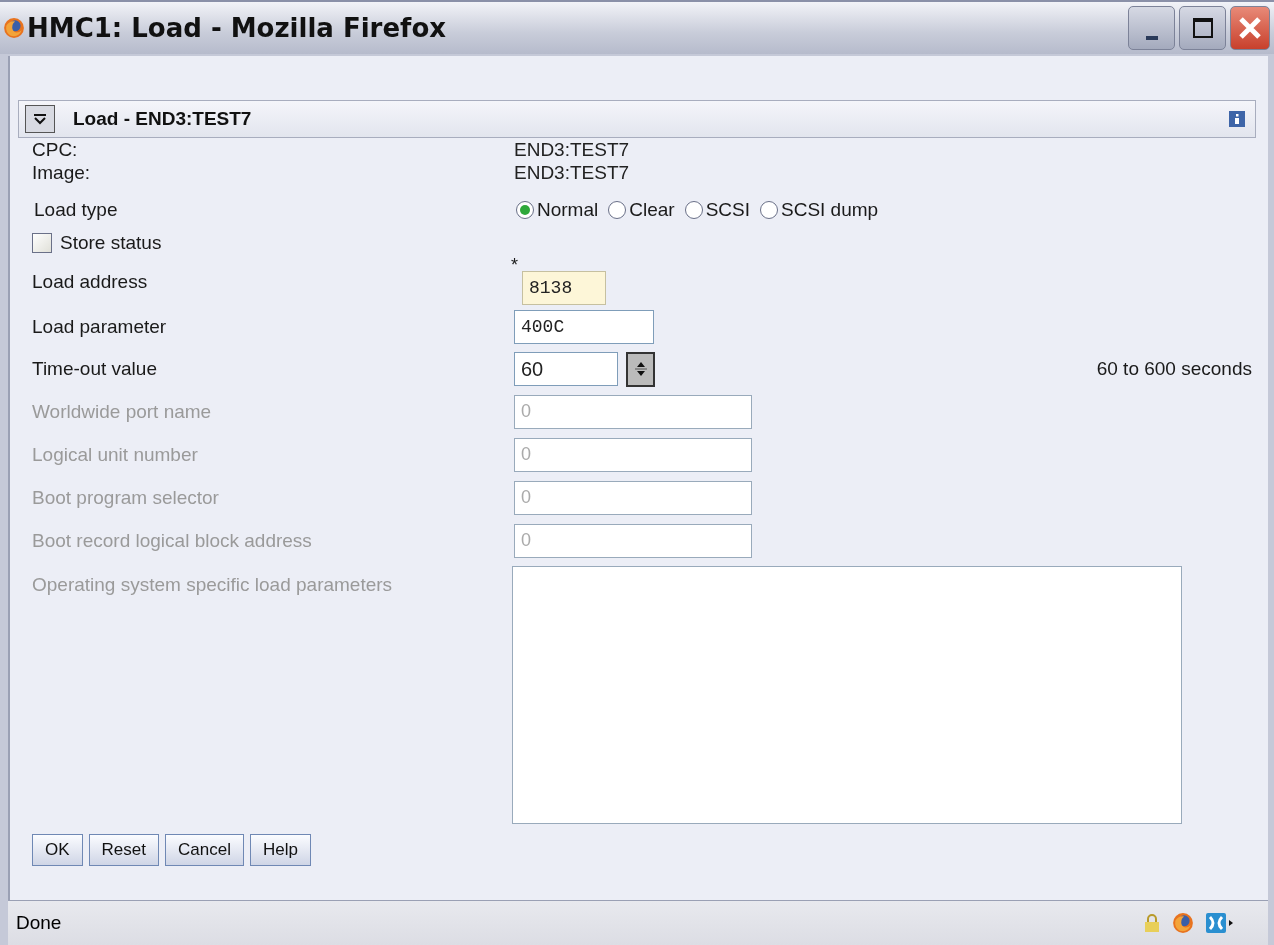 This screenshot has height=945, width=1274. I want to click on field-label: Boot program selector, so click(126, 497).